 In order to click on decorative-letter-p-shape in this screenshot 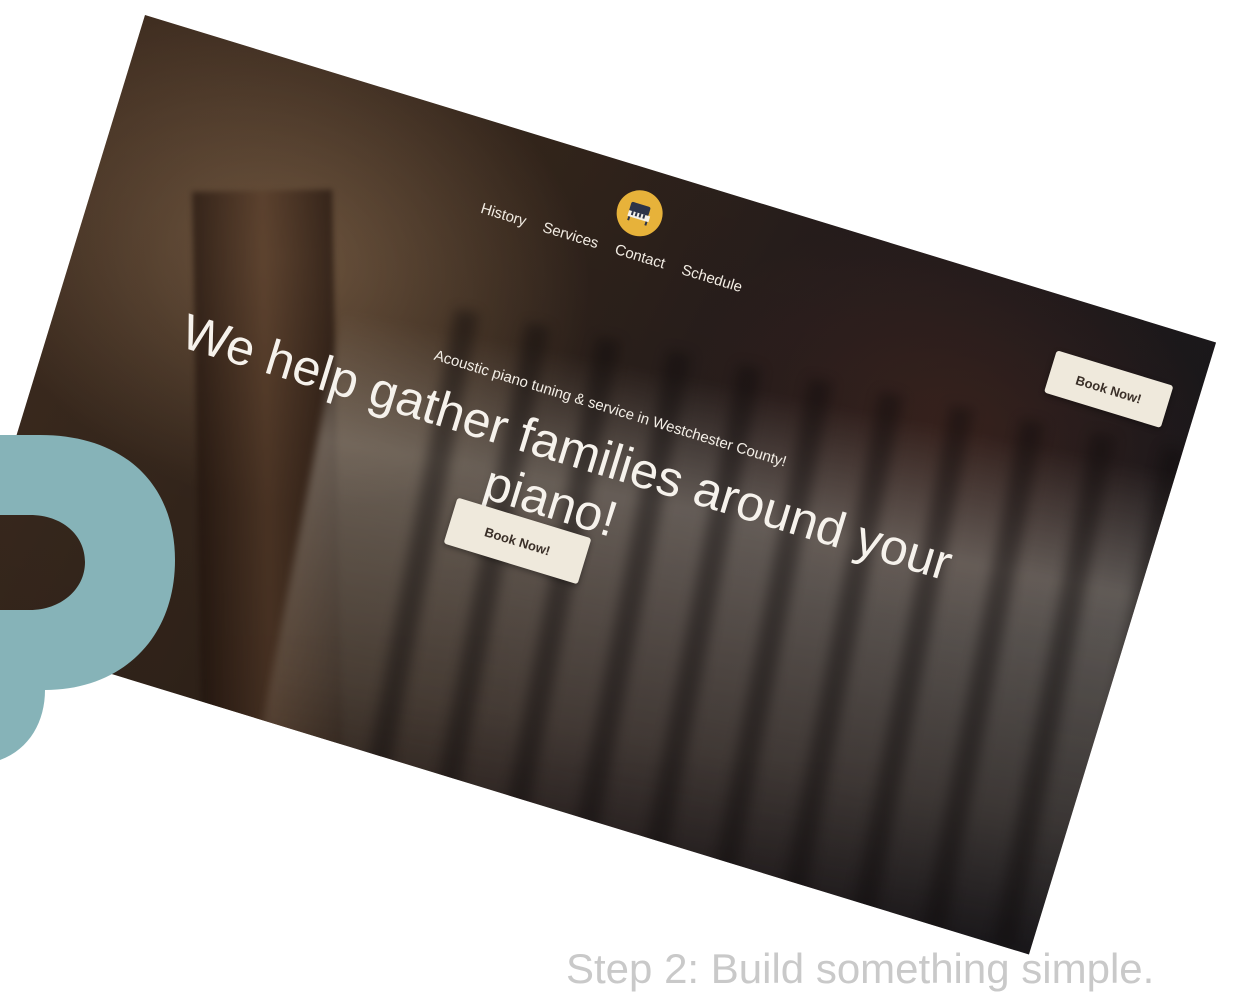, I will do `click(87, 597)`.